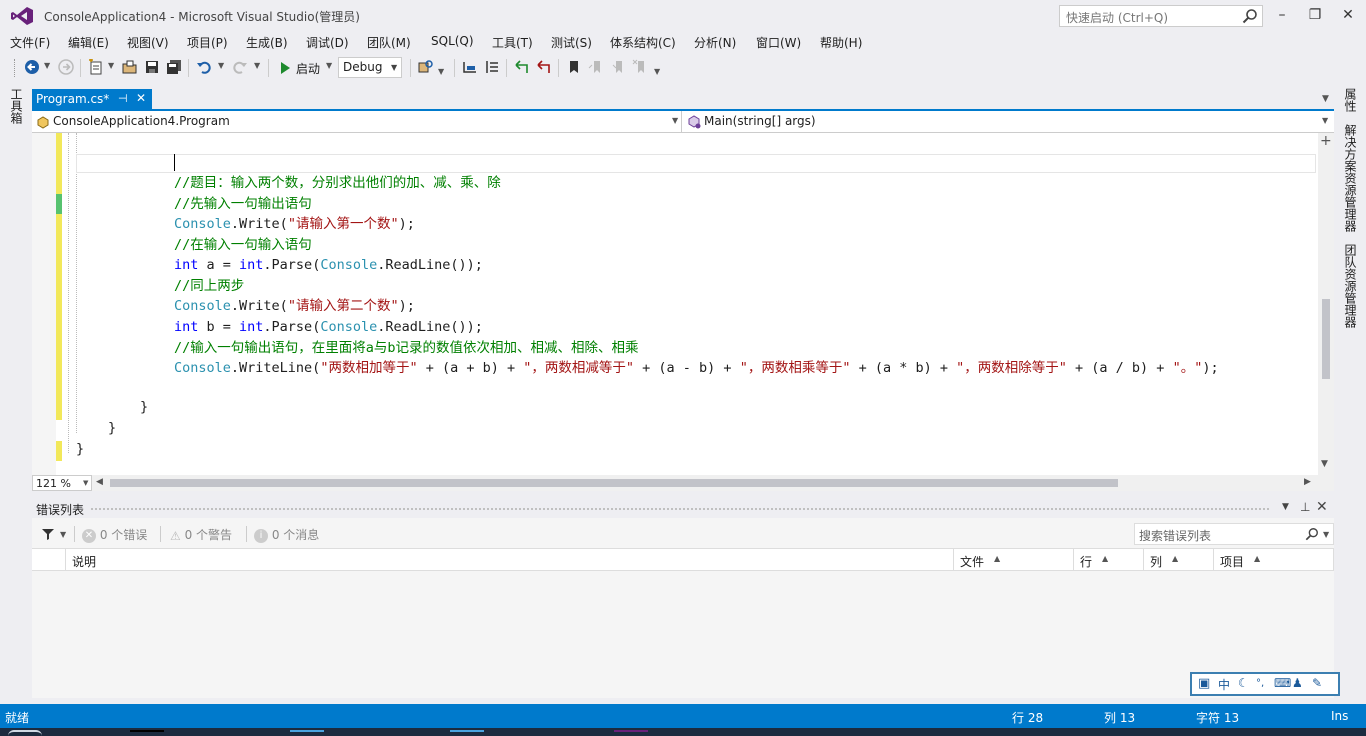 The width and height of the screenshot is (1366, 736). Describe the element at coordinates (329, 65) in the screenshot. I see `start-dropdown-caret: ▼` at that location.